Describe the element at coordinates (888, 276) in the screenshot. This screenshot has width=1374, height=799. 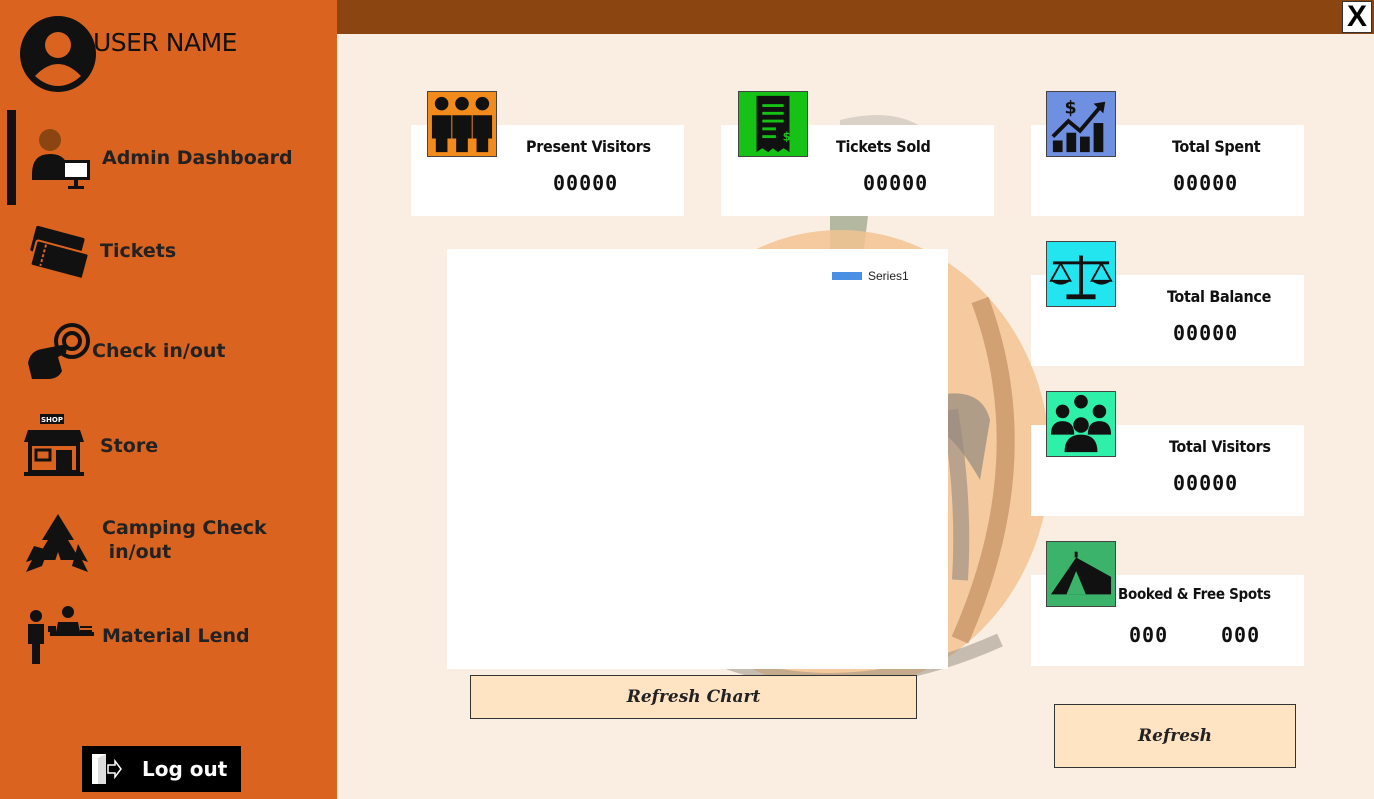
I see `legend-label-series1: Series1` at that location.